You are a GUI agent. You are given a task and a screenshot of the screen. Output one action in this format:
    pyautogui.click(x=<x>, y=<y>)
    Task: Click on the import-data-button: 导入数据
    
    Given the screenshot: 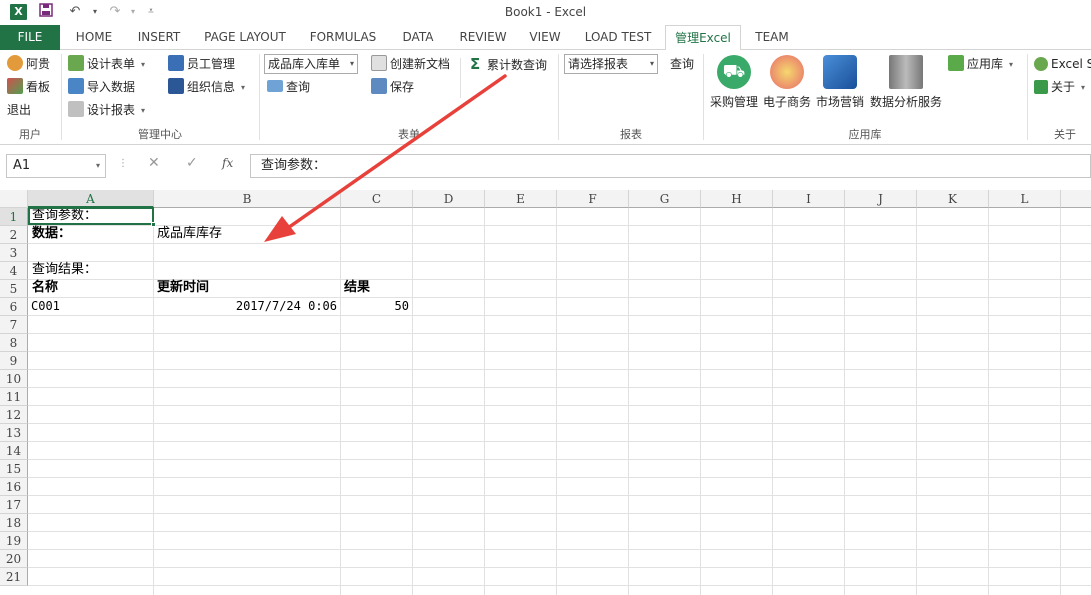 What is the action you would take?
    pyautogui.click(x=101, y=87)
    